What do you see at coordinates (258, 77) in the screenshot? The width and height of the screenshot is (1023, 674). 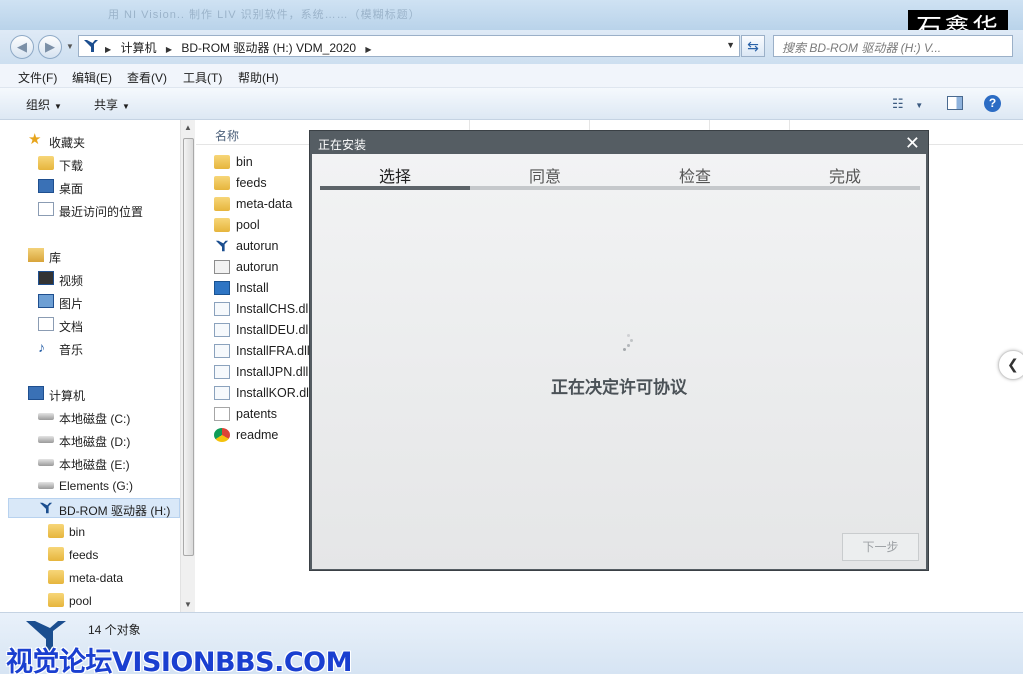 I see `menu-help: 帮助(H)` at bounding box center [258, 77].